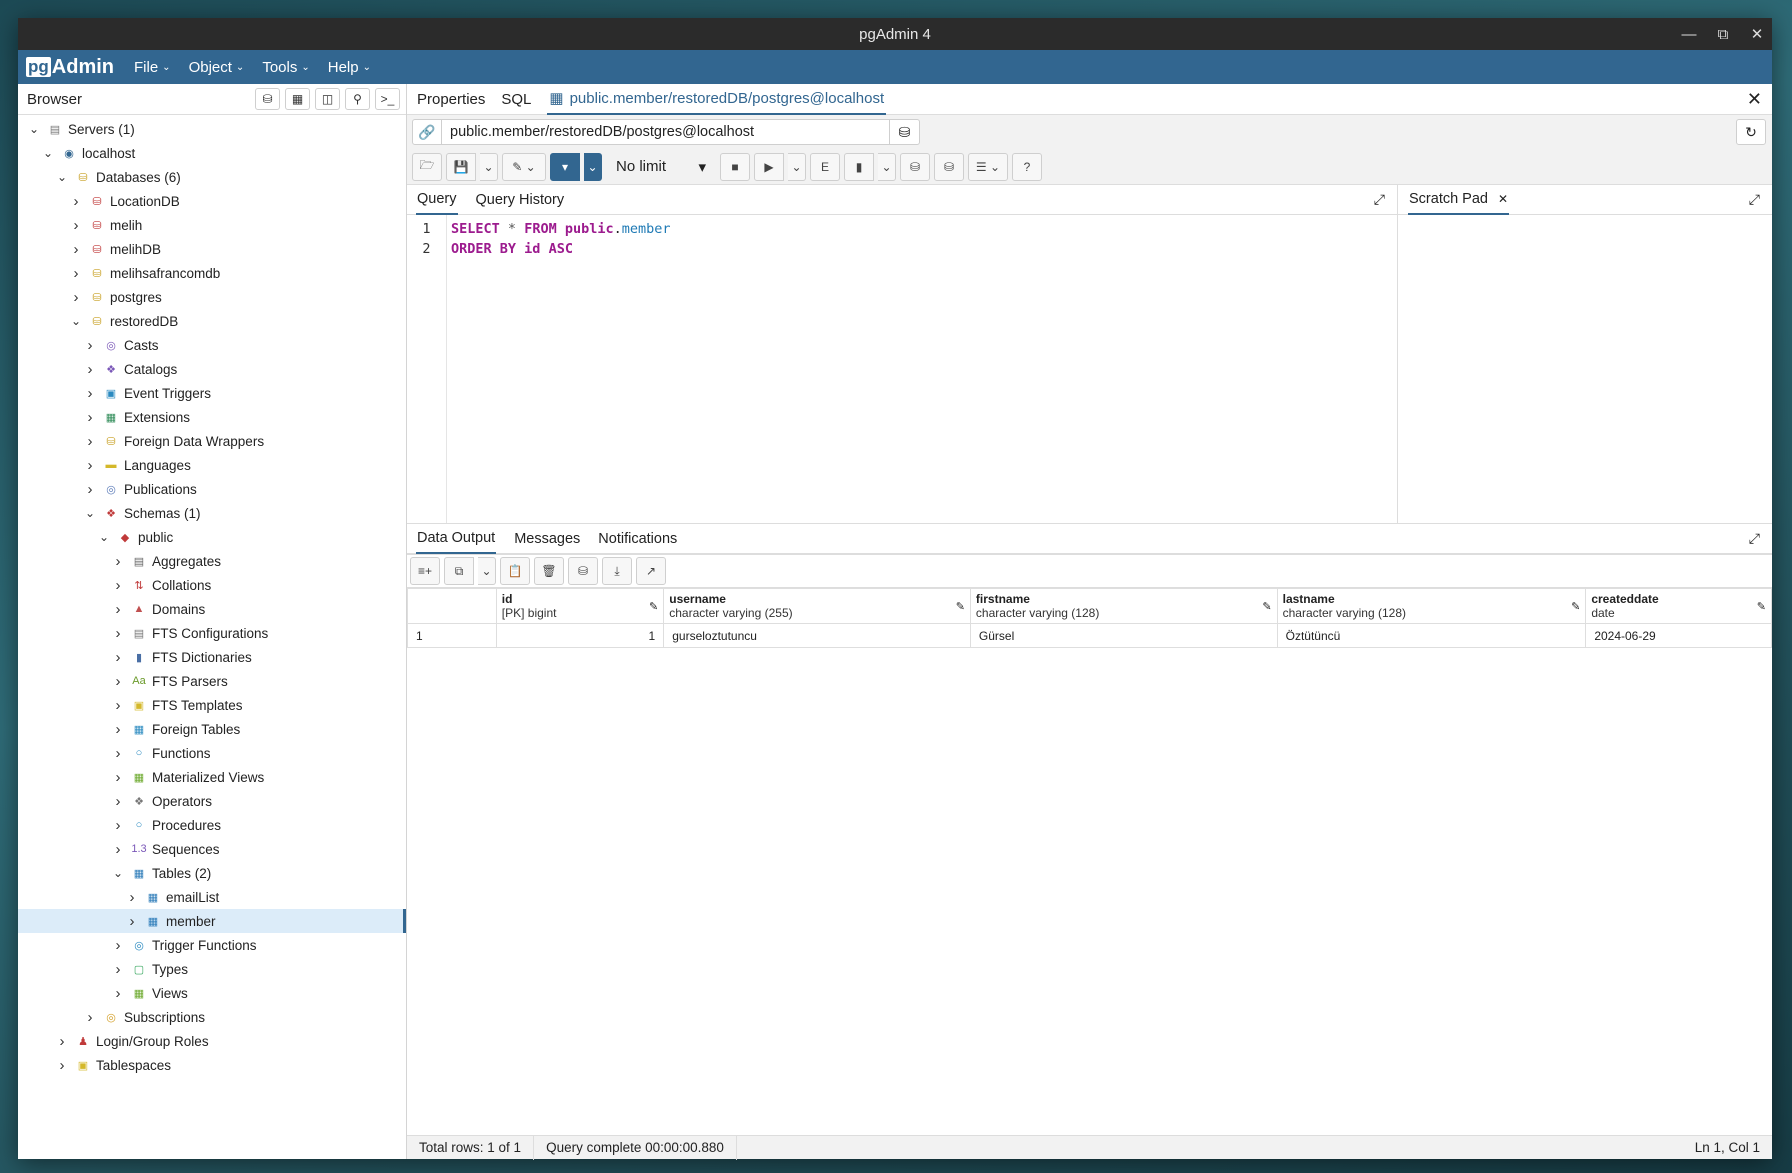 Image resolution: width=1792 pixels, height=1173 pixels. Describe the element at coordinates (817, 606) in the screenshot. I see `column-header-username: ✎ username character varying (255)` at that location.